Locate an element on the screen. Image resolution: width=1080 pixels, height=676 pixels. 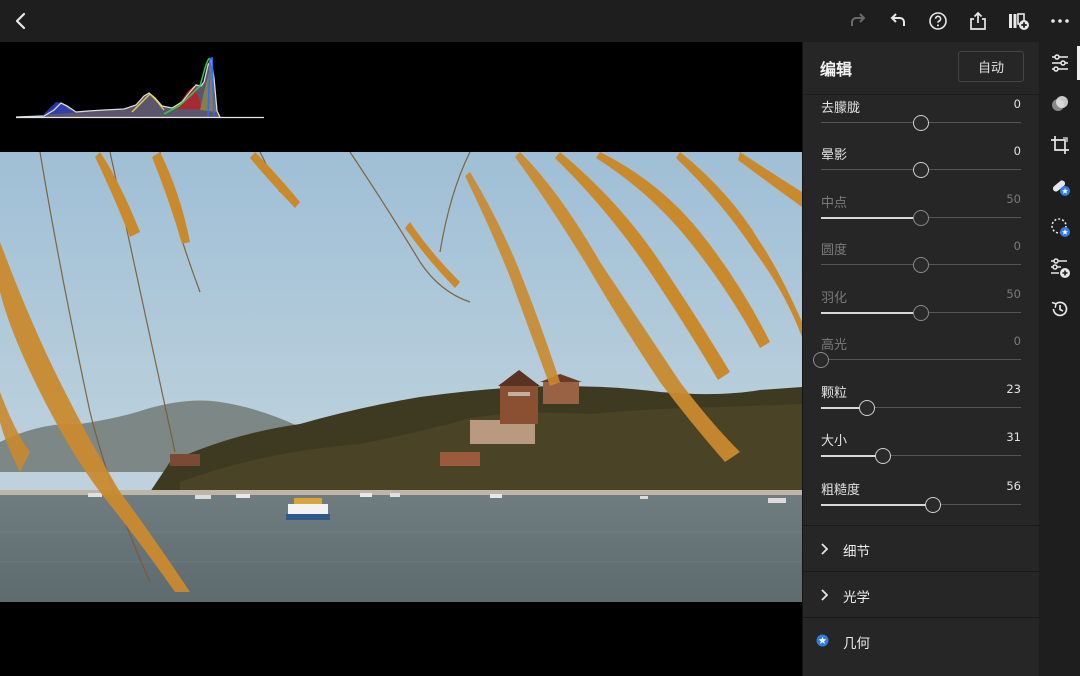
slider-label: 晕影 is located at coordinates (834, 155).